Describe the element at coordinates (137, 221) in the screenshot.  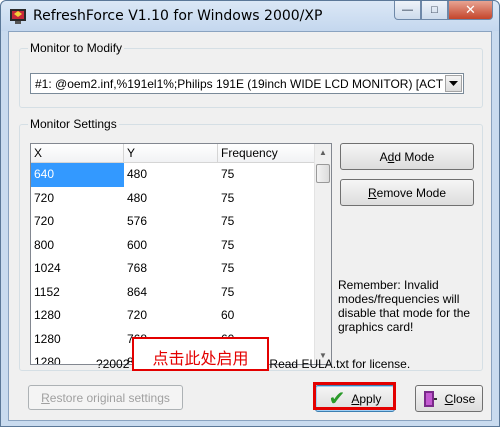
I see `cell-y: 576` at that location.